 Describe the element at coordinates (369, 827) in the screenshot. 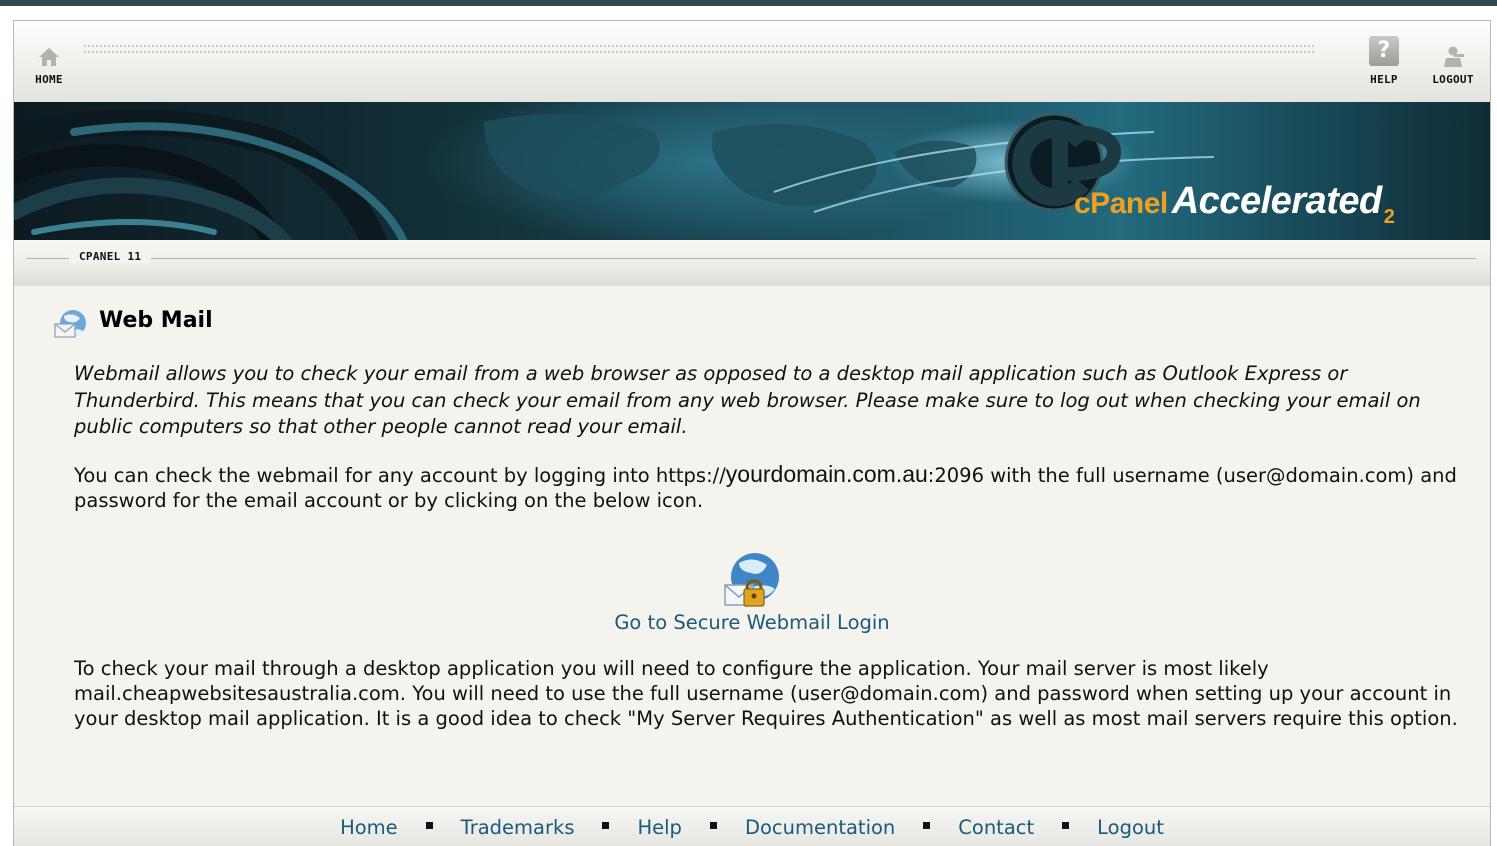

I see `footer-link-home: Home` at that location.